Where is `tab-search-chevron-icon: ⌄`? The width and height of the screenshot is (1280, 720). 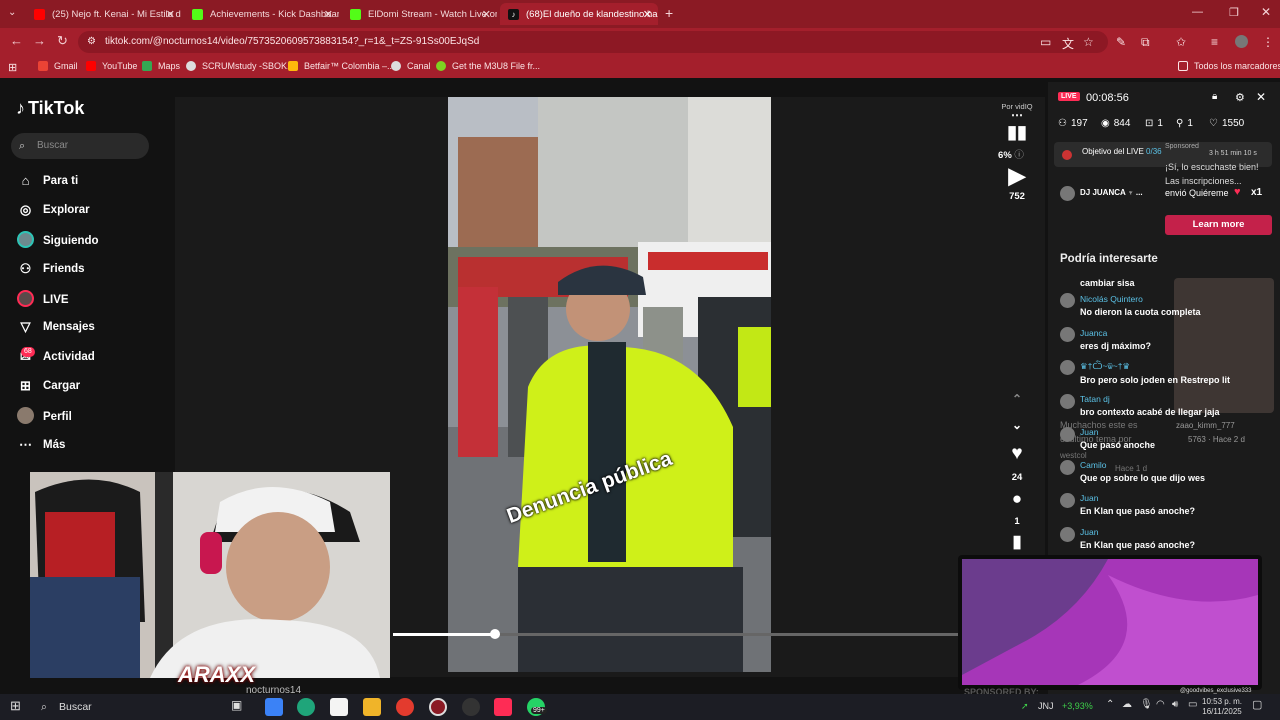 tab-search-chevron-icon: ⌄ is located at coordinates (12, 12).